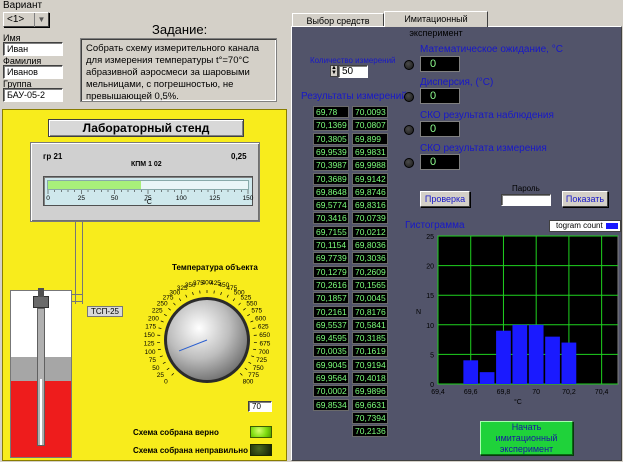 The image size is (623, 462). What do you see at coordinates (331, 165) in the screenshot?
I see `result-value: 70,3987` at bounding box center [331, 165].